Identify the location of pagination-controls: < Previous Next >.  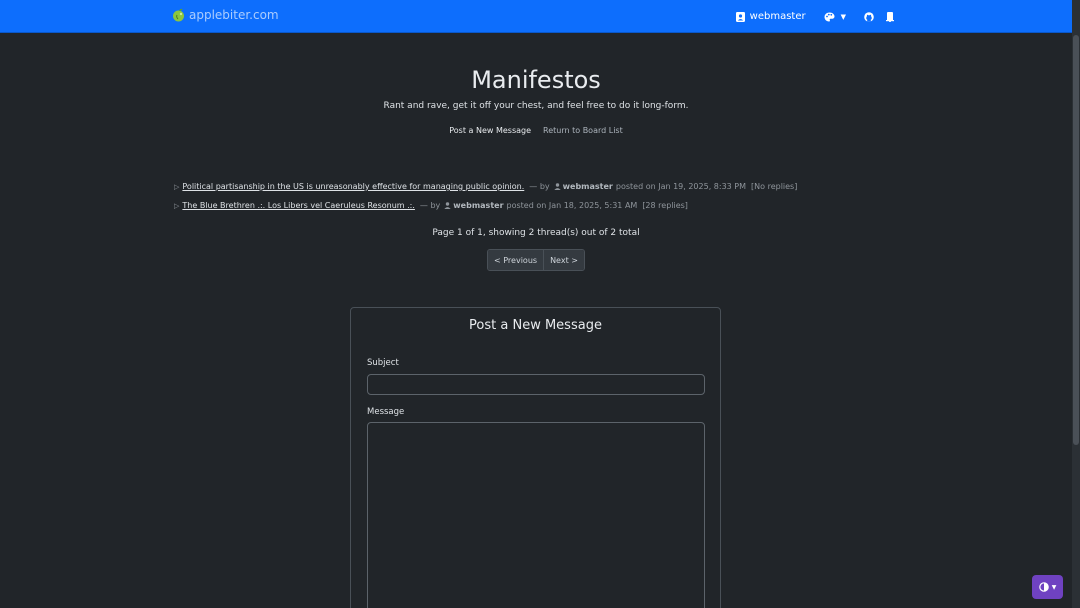
(536, 260).